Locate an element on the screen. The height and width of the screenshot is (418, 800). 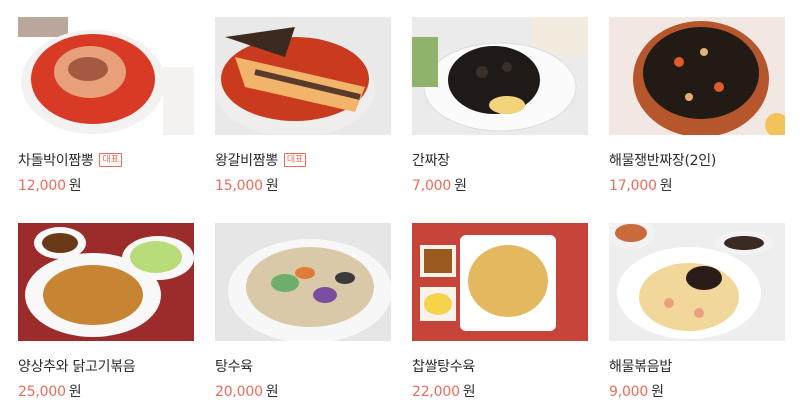
menu-item-name-row: 탕수육 is located at coordinates (234, 366).